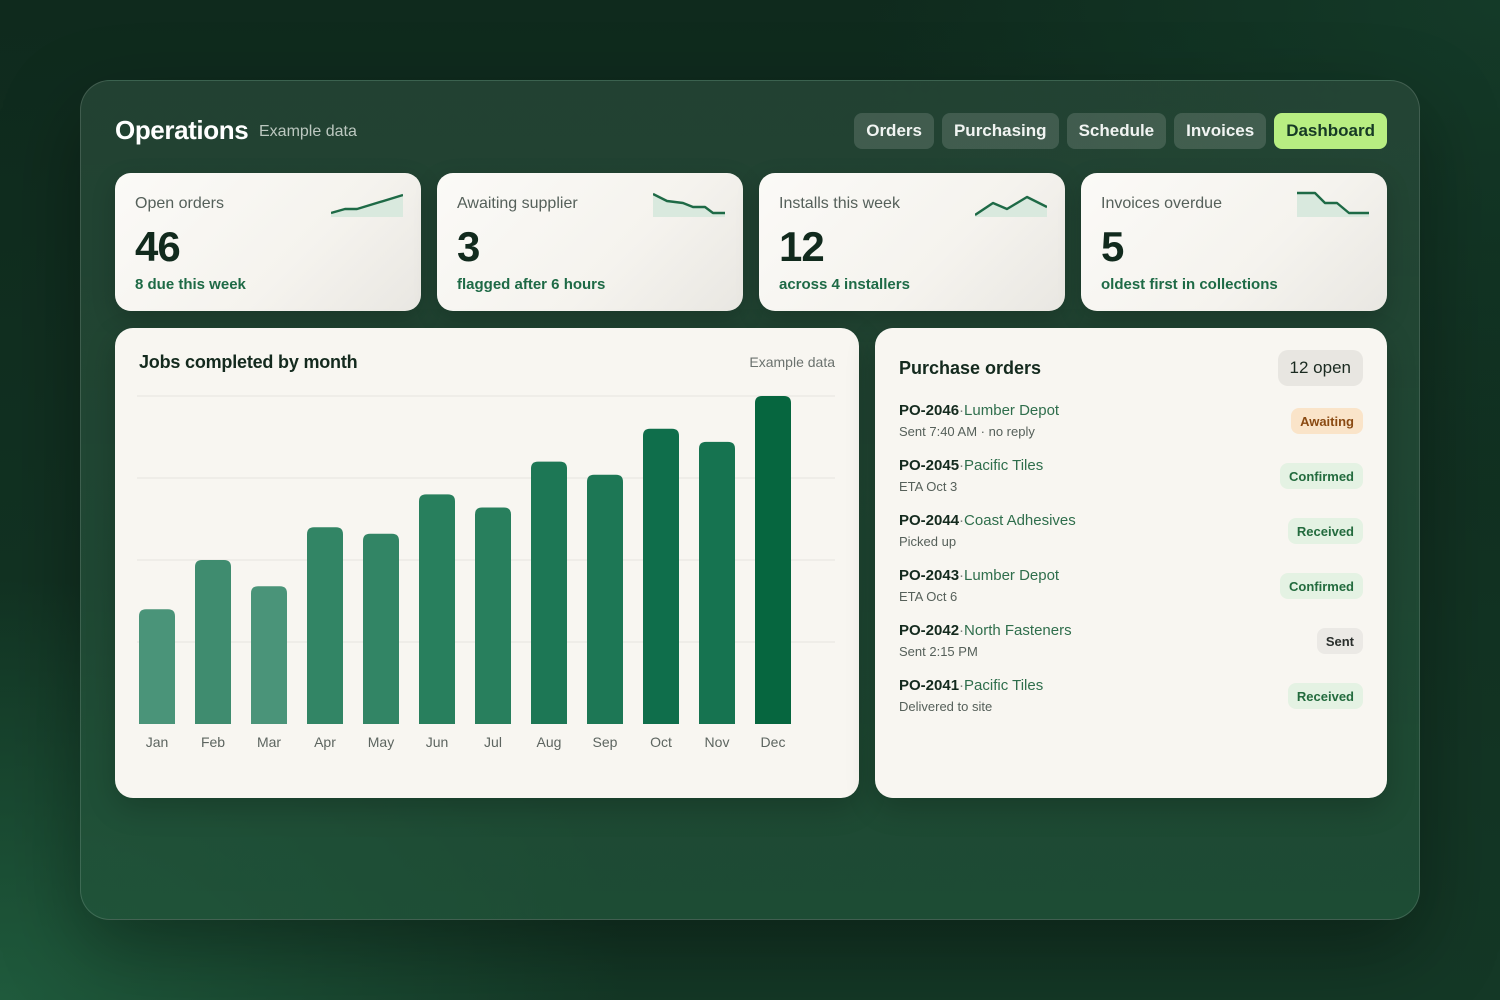  I want to click on bar-feb, so click(213, 642).